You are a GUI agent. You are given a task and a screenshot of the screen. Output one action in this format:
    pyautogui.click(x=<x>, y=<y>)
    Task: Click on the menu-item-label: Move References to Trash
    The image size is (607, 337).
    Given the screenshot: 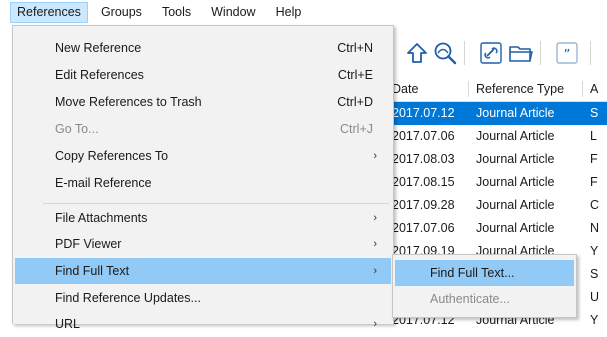 What is the action you would take?
    pyautogui.click(x=128, y=102)
    